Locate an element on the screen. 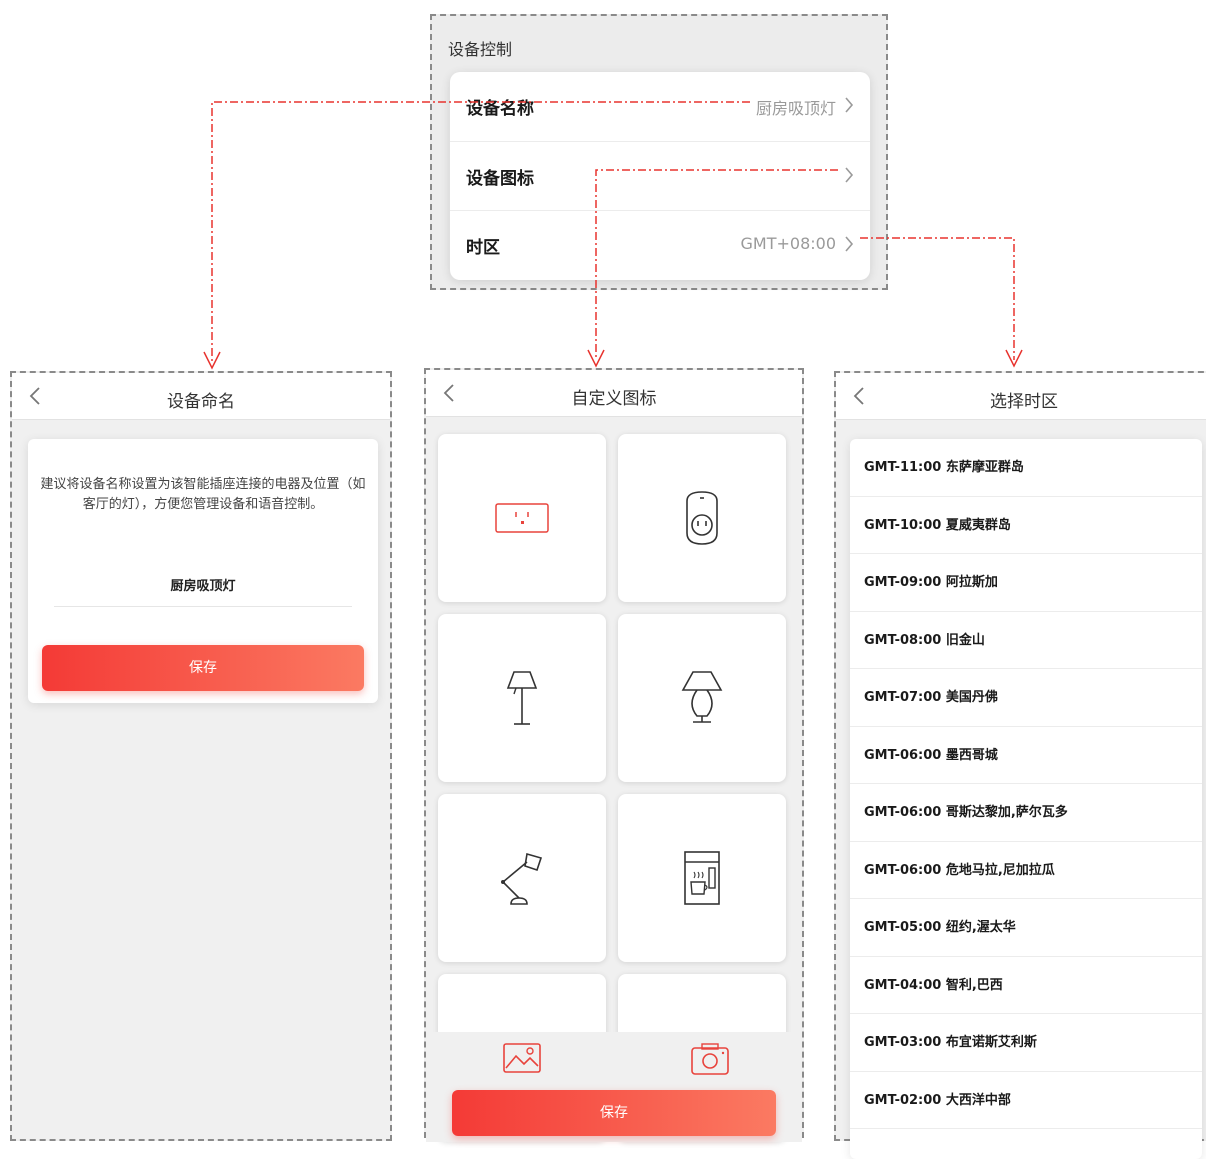 The height and width of the screenshot is (1159, 1206). row-device-name: 设备名称 厨房吸顶灯 is located at coordinates (660, 106).